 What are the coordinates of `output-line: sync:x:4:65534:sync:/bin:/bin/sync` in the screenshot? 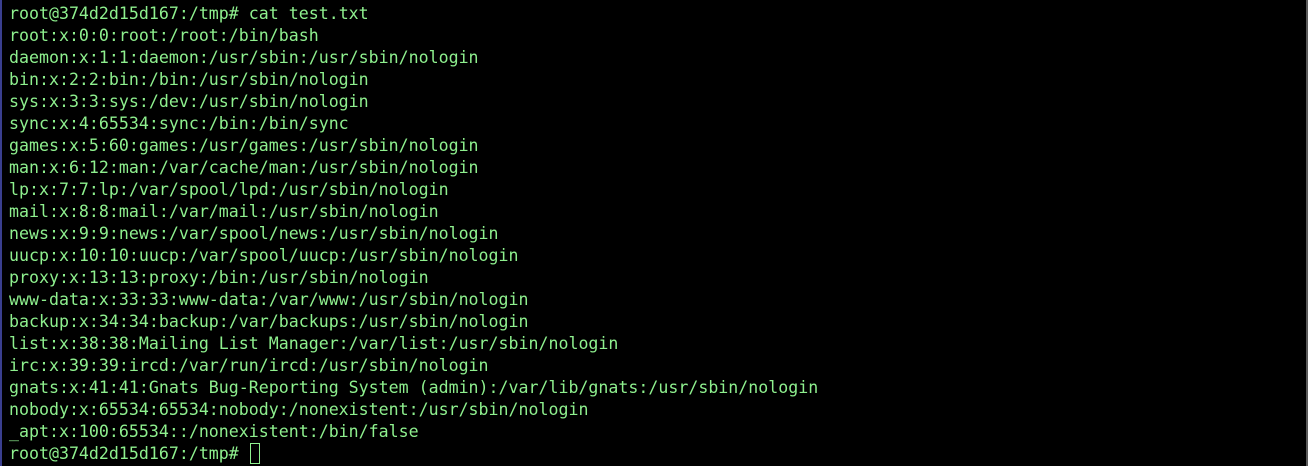 It's located at (179, 123).